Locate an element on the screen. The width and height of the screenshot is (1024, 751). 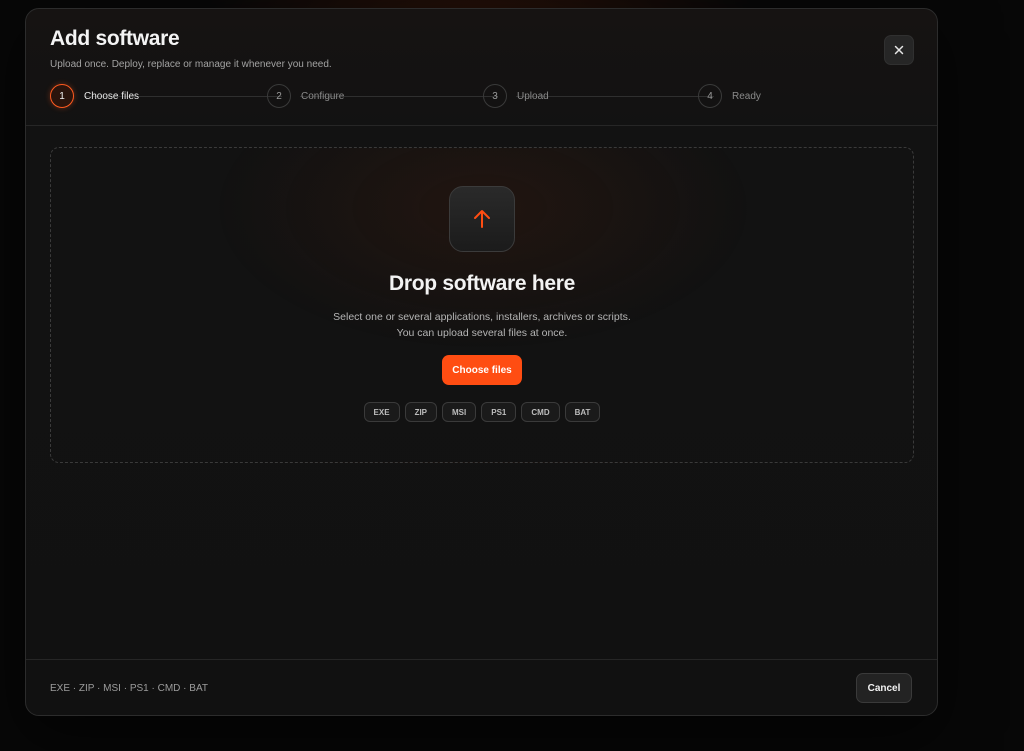
step-ready: 4 Ready is located at coordinates (729, 96).